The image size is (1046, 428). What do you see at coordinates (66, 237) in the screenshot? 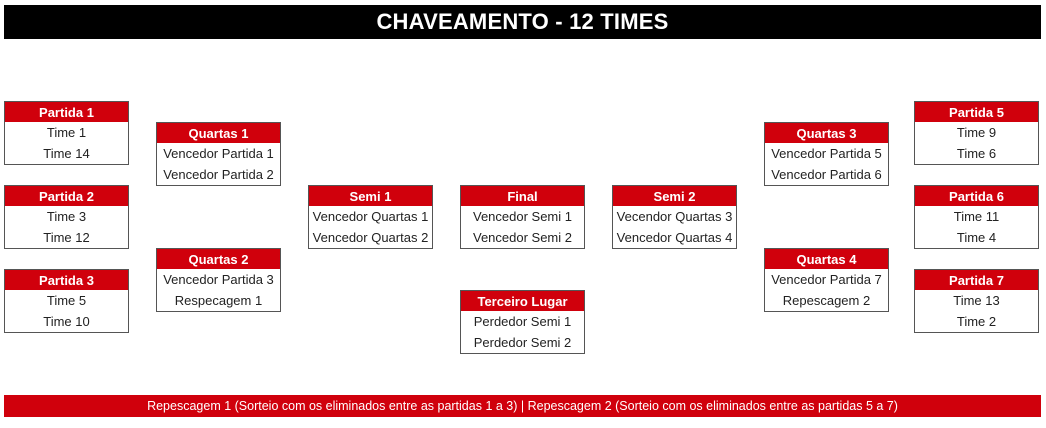
I see `match-team-2: Time 12` at bounding box center [66, 237].